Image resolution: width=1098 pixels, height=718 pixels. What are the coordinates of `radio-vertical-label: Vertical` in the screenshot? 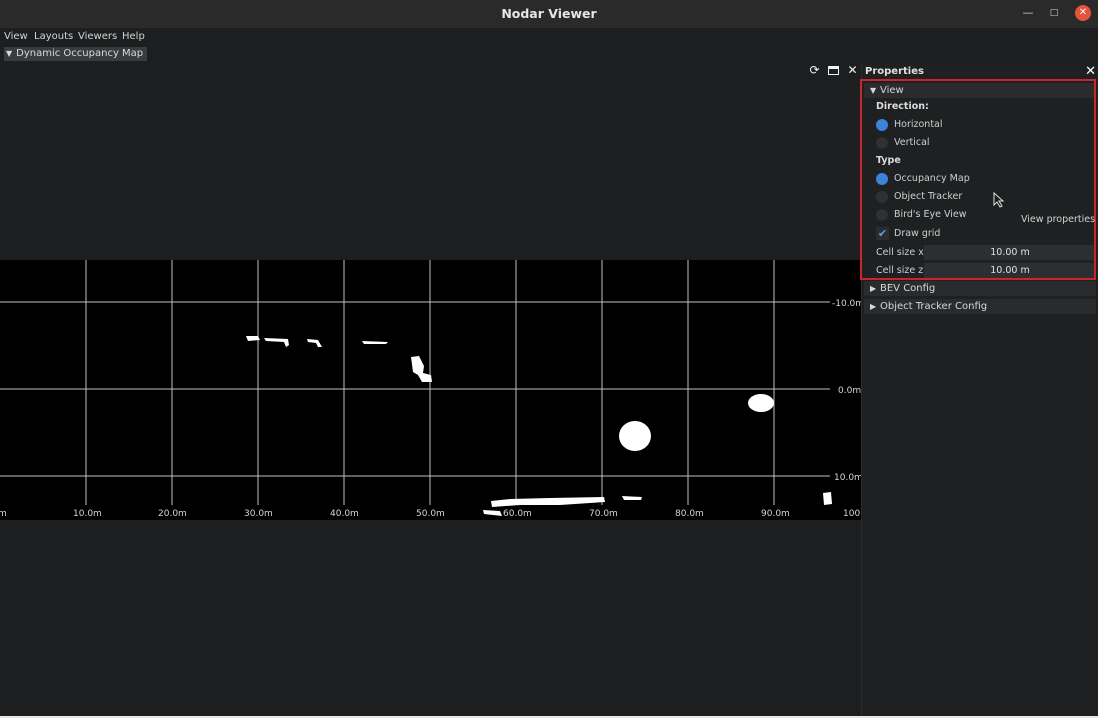 It's located at (912, 142).